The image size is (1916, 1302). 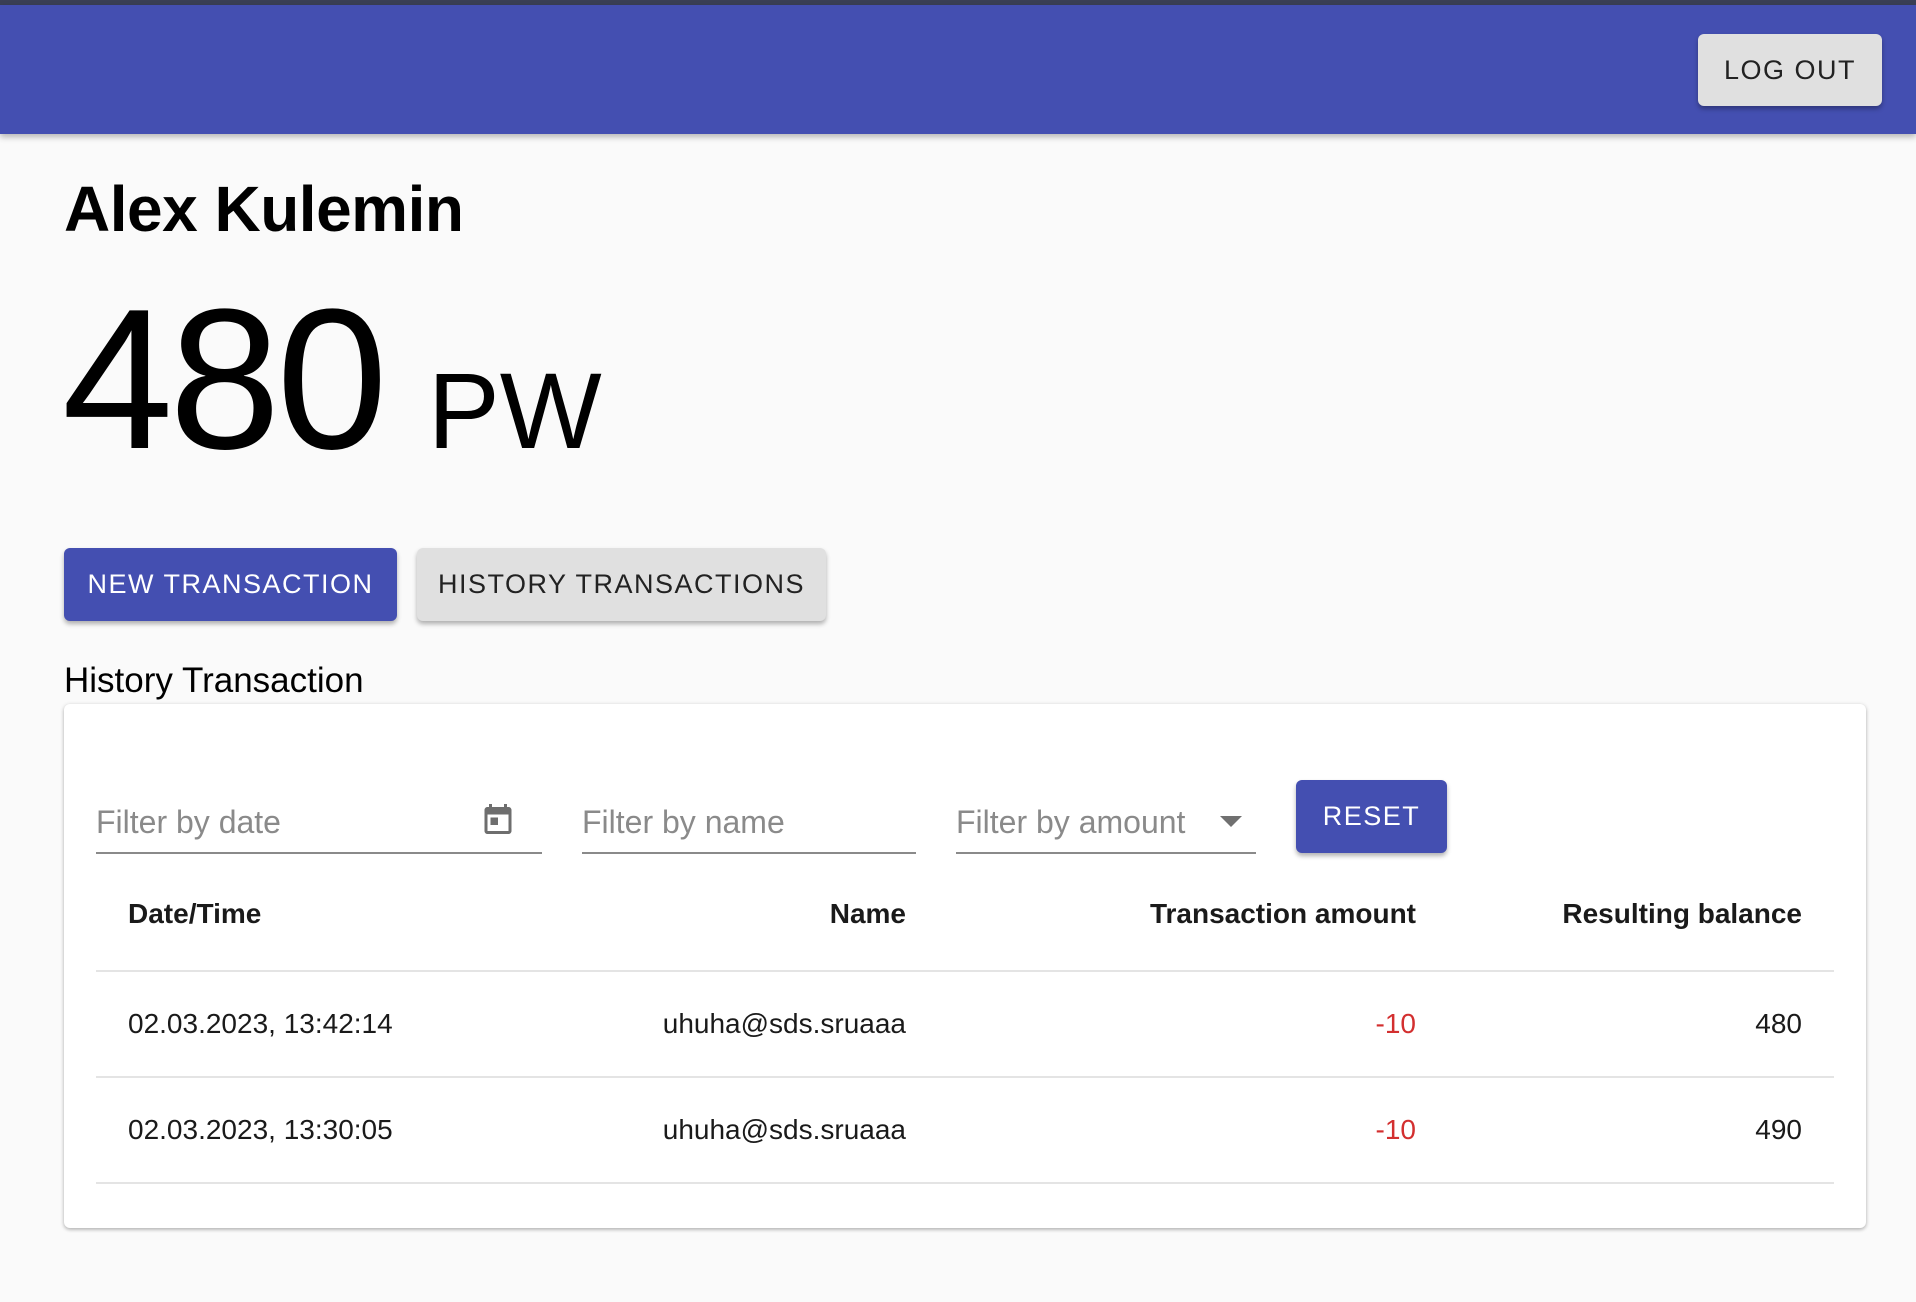 I want to click on balance-display: 480 PW, so click(x=332, y=380).